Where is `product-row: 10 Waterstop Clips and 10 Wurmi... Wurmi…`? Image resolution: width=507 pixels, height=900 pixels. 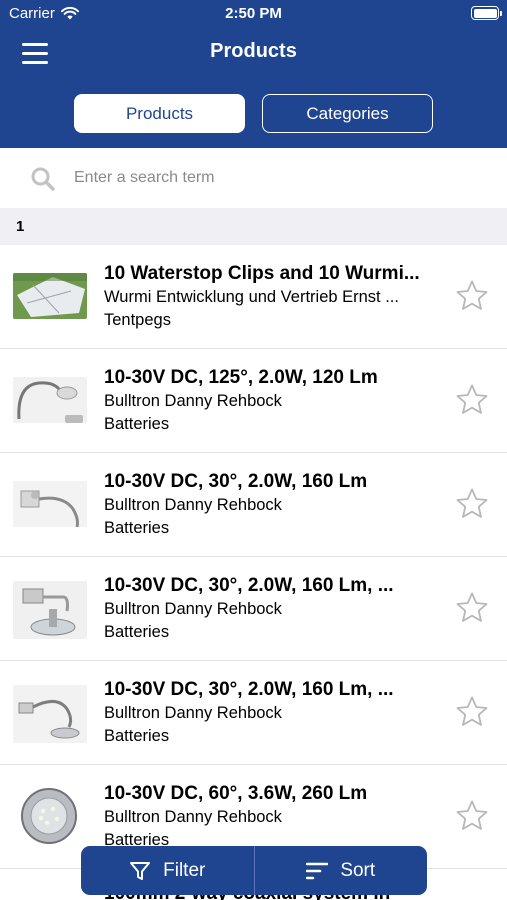
product-row: 10 Waterstop Clips and 10 Wurmi... Wurmi… is located at coordinates (253, 297).